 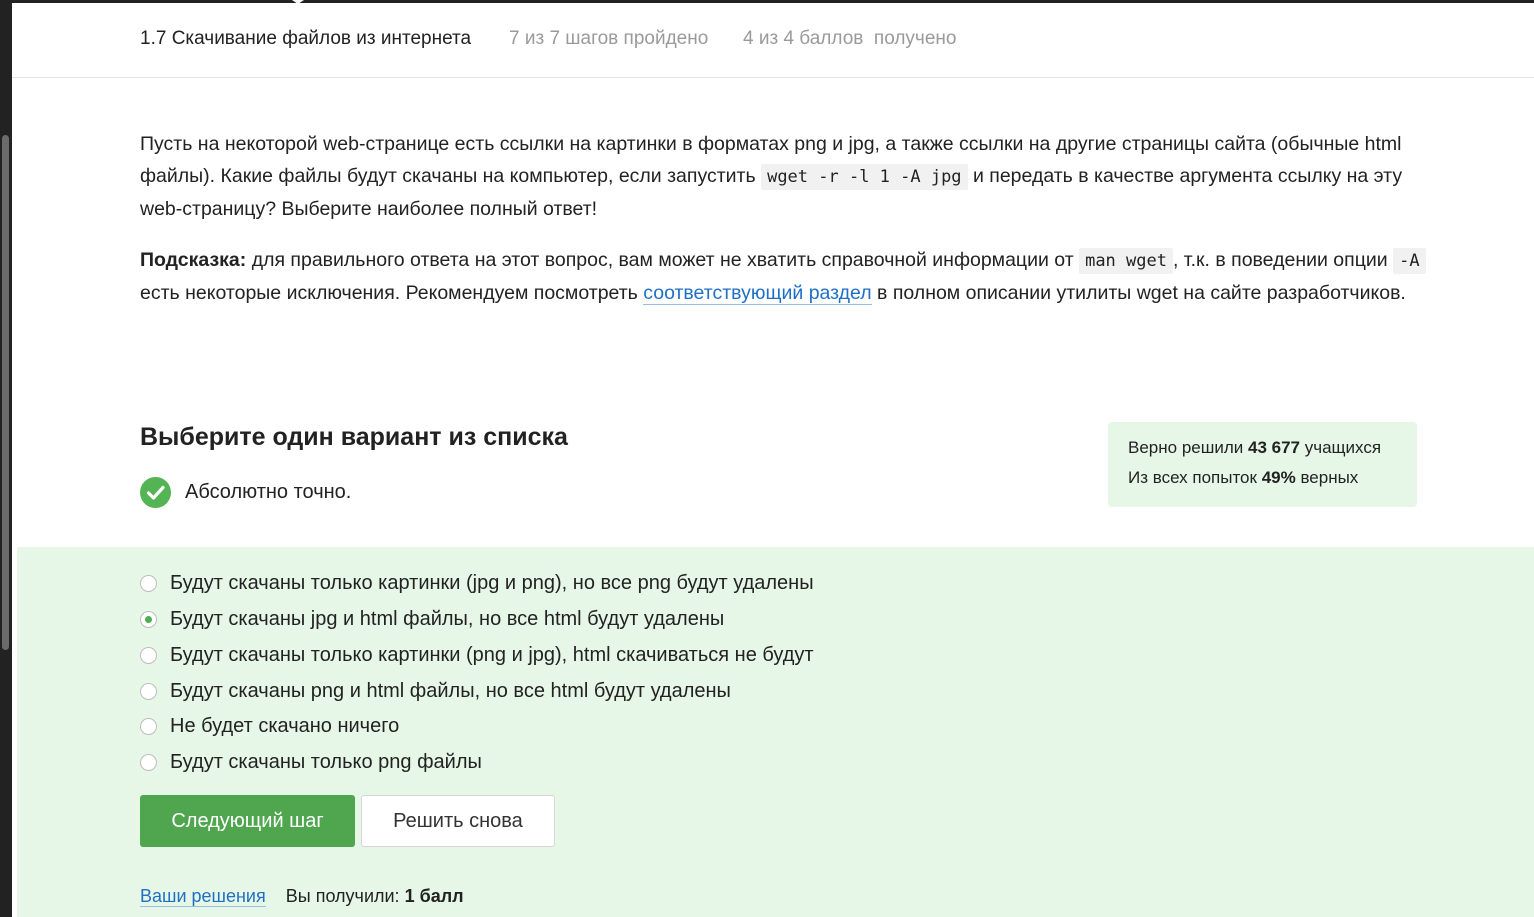 I want to click on solved-count: 43 677, so click(x=1274, y=447).